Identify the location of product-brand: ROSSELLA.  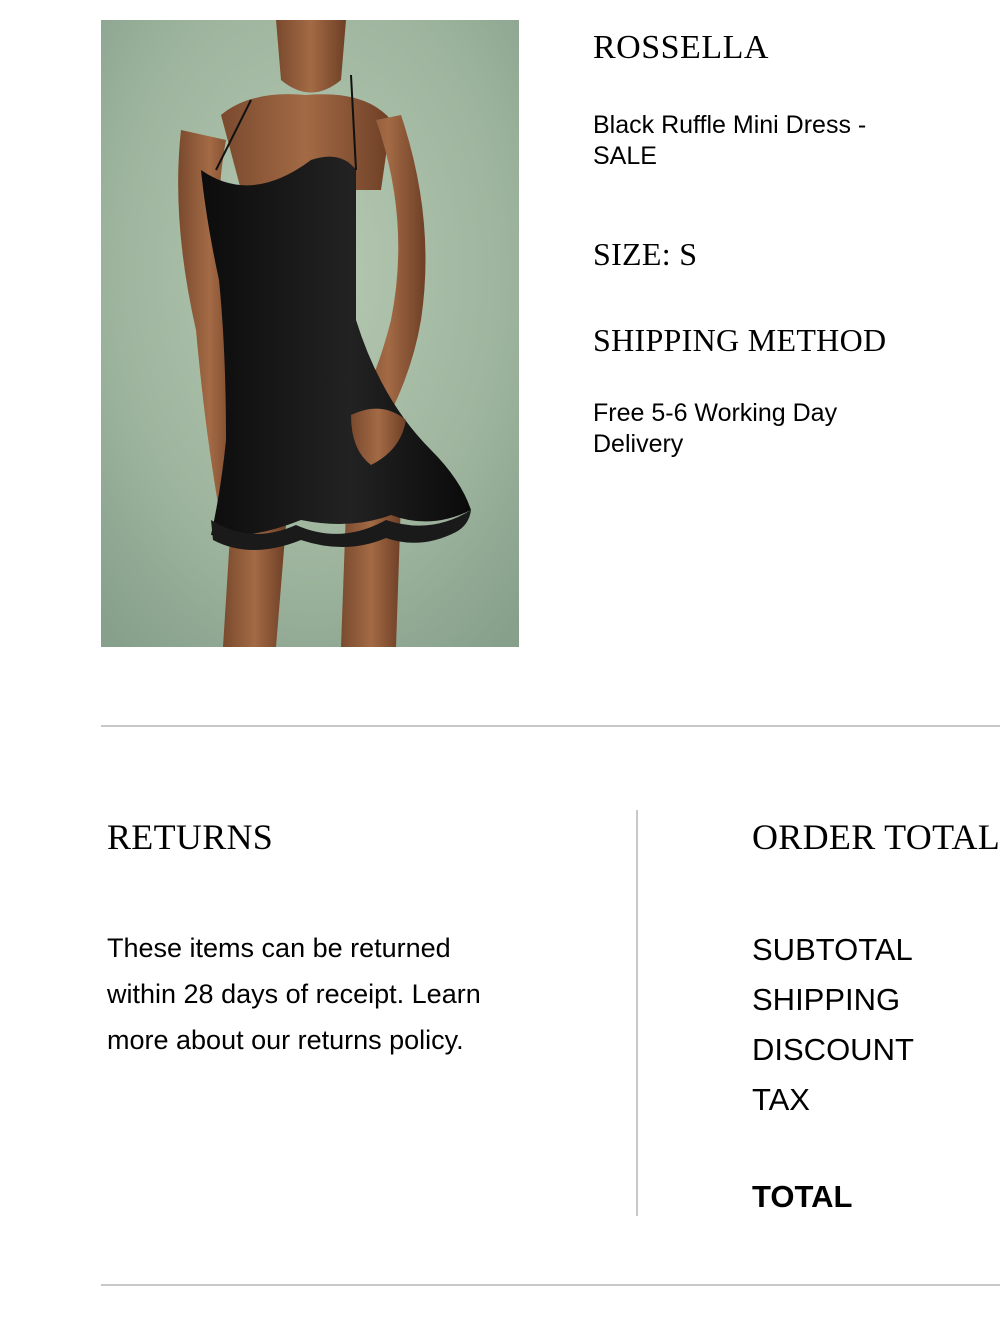
(681, 47).